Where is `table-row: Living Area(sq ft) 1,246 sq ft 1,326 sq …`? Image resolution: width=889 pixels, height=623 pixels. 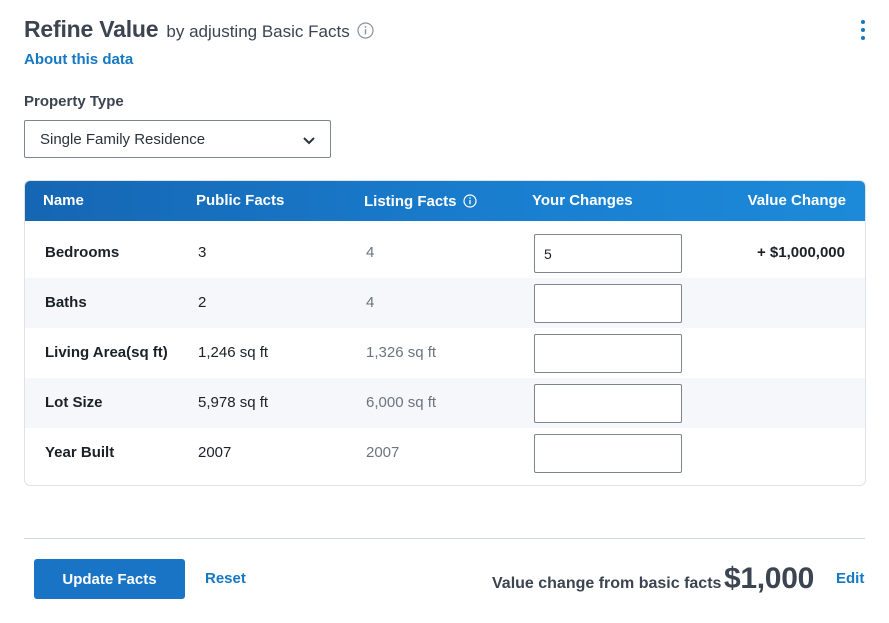
table-row: Living Area(sq ft) 1,246 sq ft 1,326 sq … is located at coordinates (445, 353).